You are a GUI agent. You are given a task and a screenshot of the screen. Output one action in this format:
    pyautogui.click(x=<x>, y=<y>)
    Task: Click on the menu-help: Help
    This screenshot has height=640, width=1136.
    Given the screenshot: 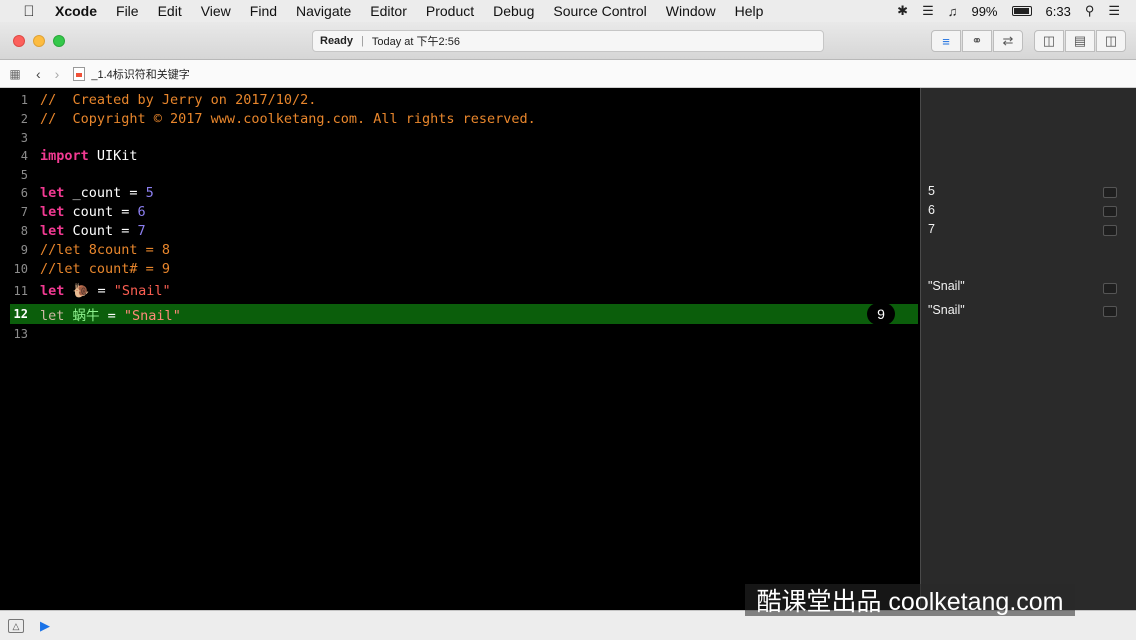 What is the action you would take?
    pyautogui.click(x=749, y=11)
    